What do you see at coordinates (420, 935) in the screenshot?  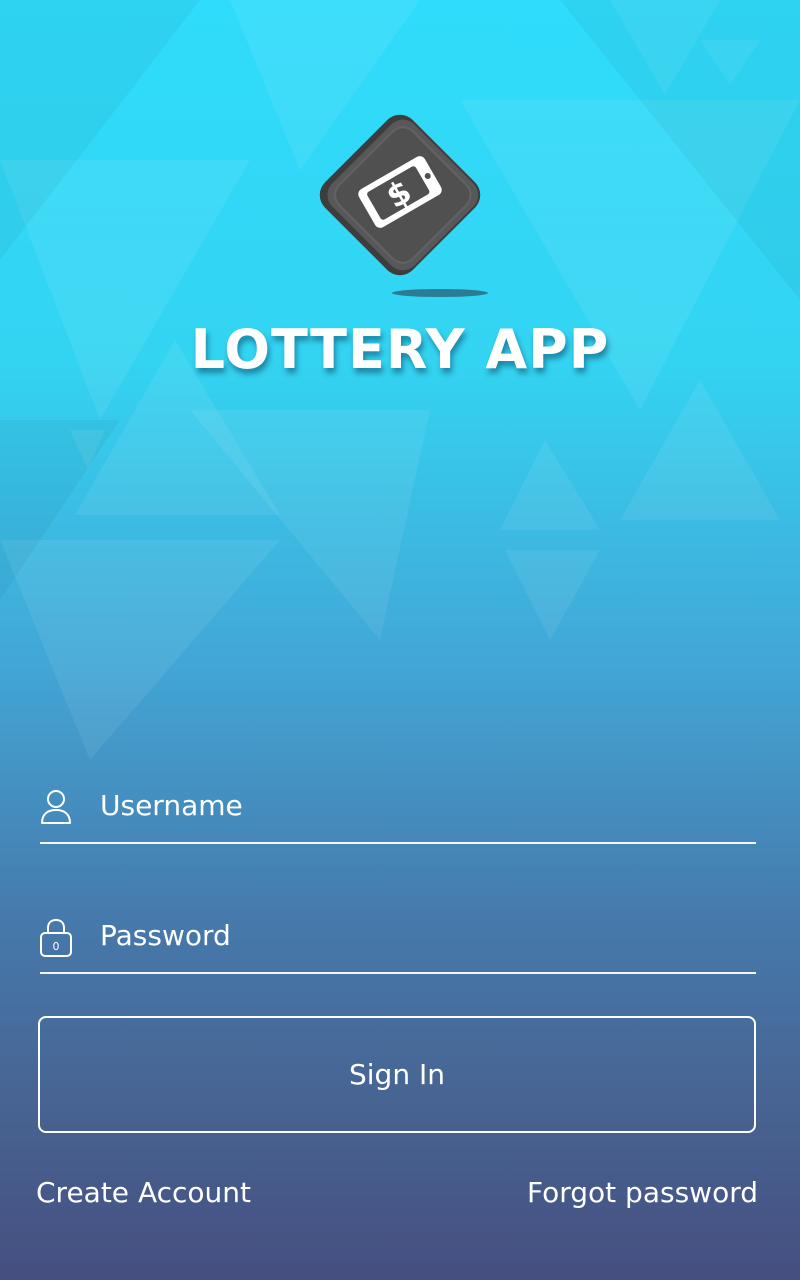 I see `password-input` at bounding box center [420, 935].